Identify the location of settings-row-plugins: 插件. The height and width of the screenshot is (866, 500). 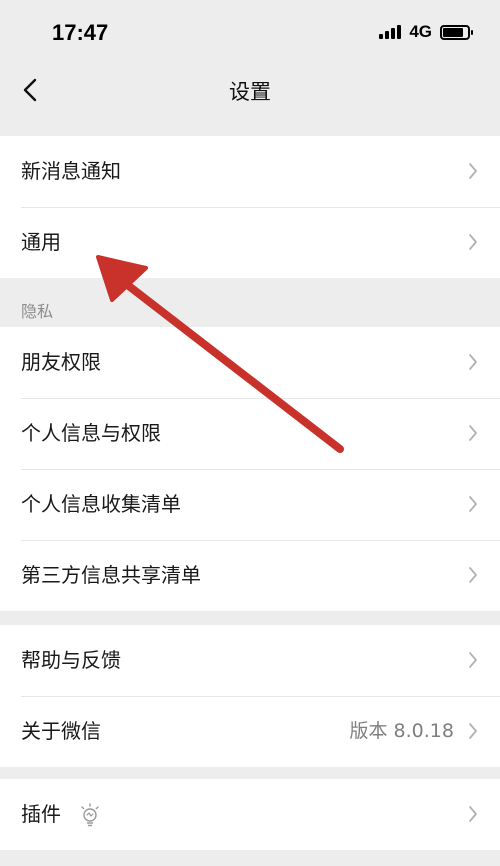
(250, 814).